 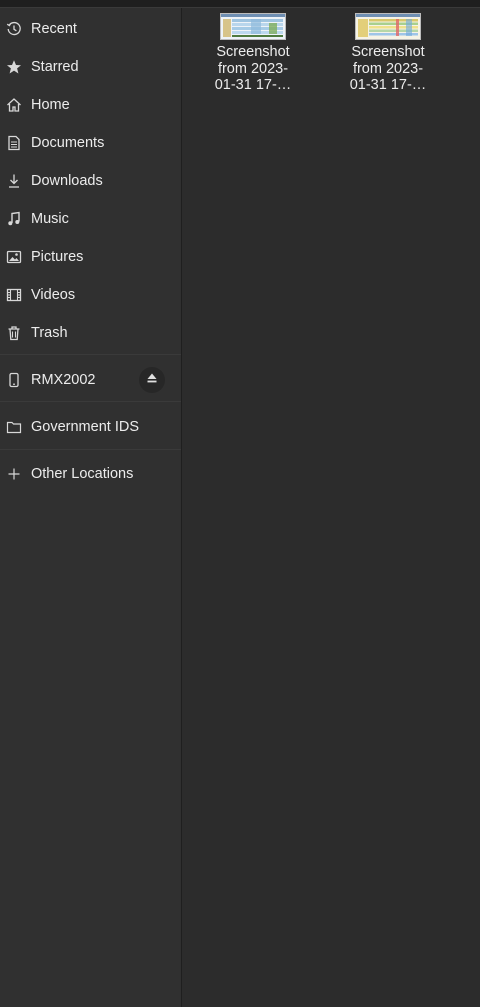 What do you see at coordinates (50, 219) in the screenshot?
I see `sidebar-item-label: Music` at bounding box center [50, 219].